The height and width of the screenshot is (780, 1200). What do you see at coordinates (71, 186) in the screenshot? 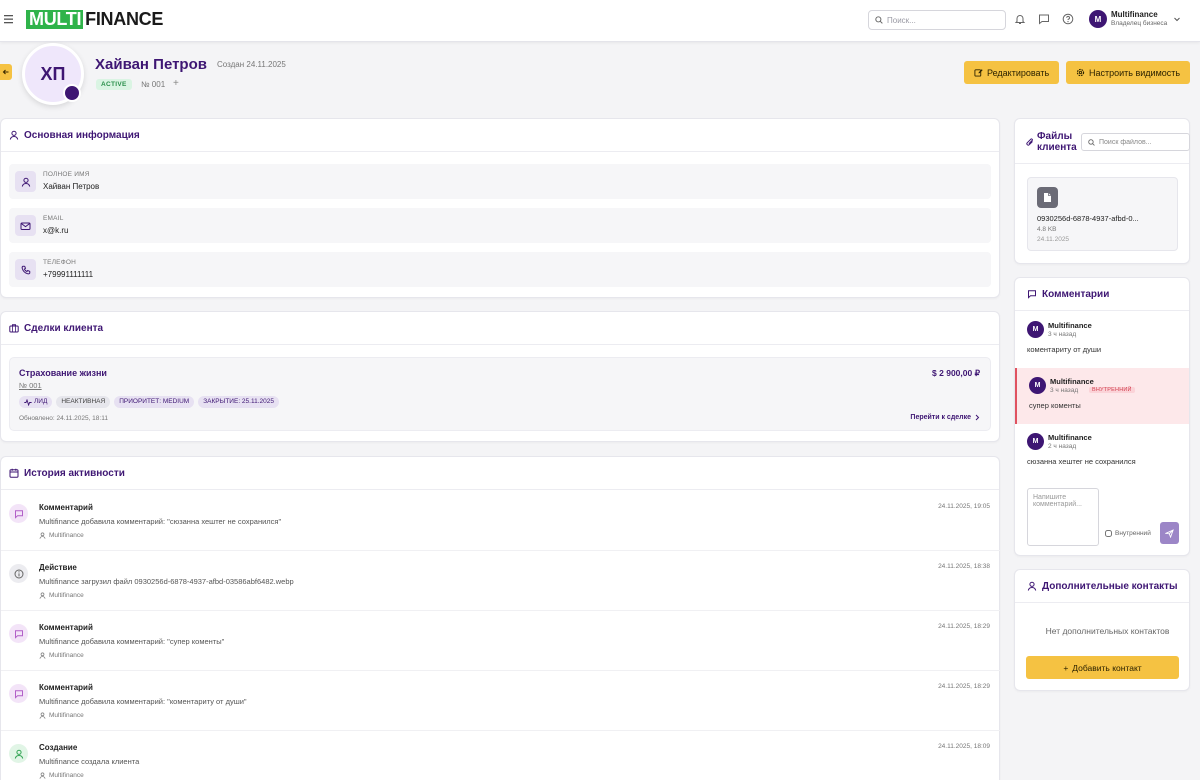
I see `info-value: Хайван Петров` at bounding box center [71, 186].